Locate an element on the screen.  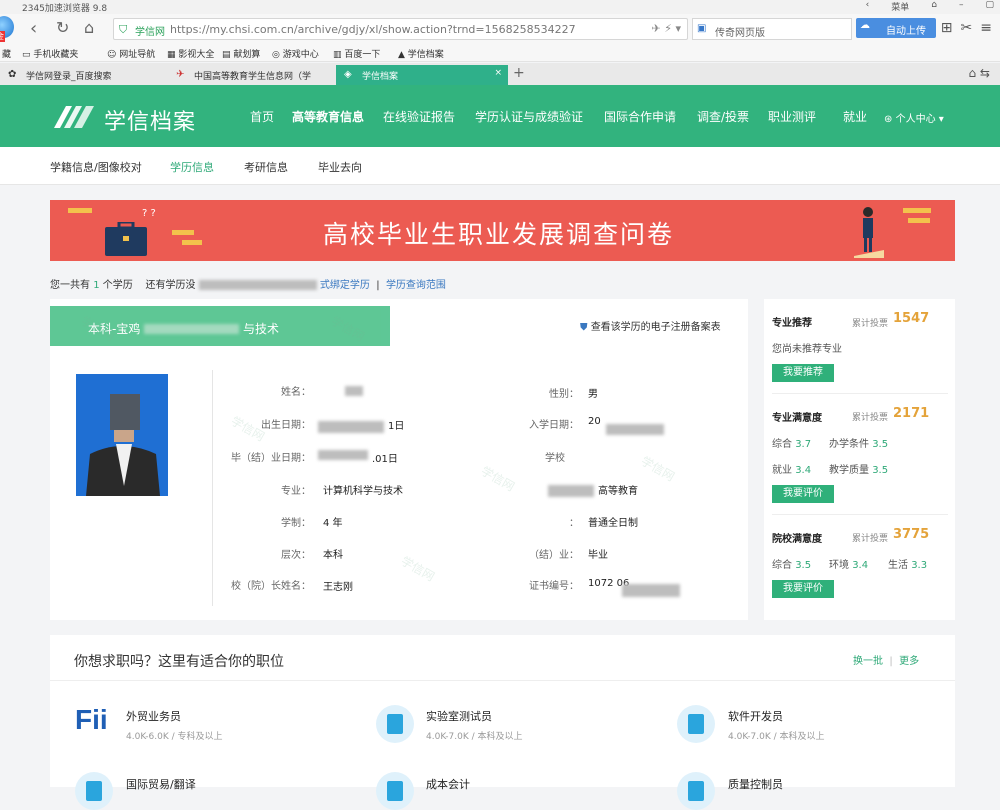
bind-degree-link: 式绑定学历 is located at coordinates (345, 285).